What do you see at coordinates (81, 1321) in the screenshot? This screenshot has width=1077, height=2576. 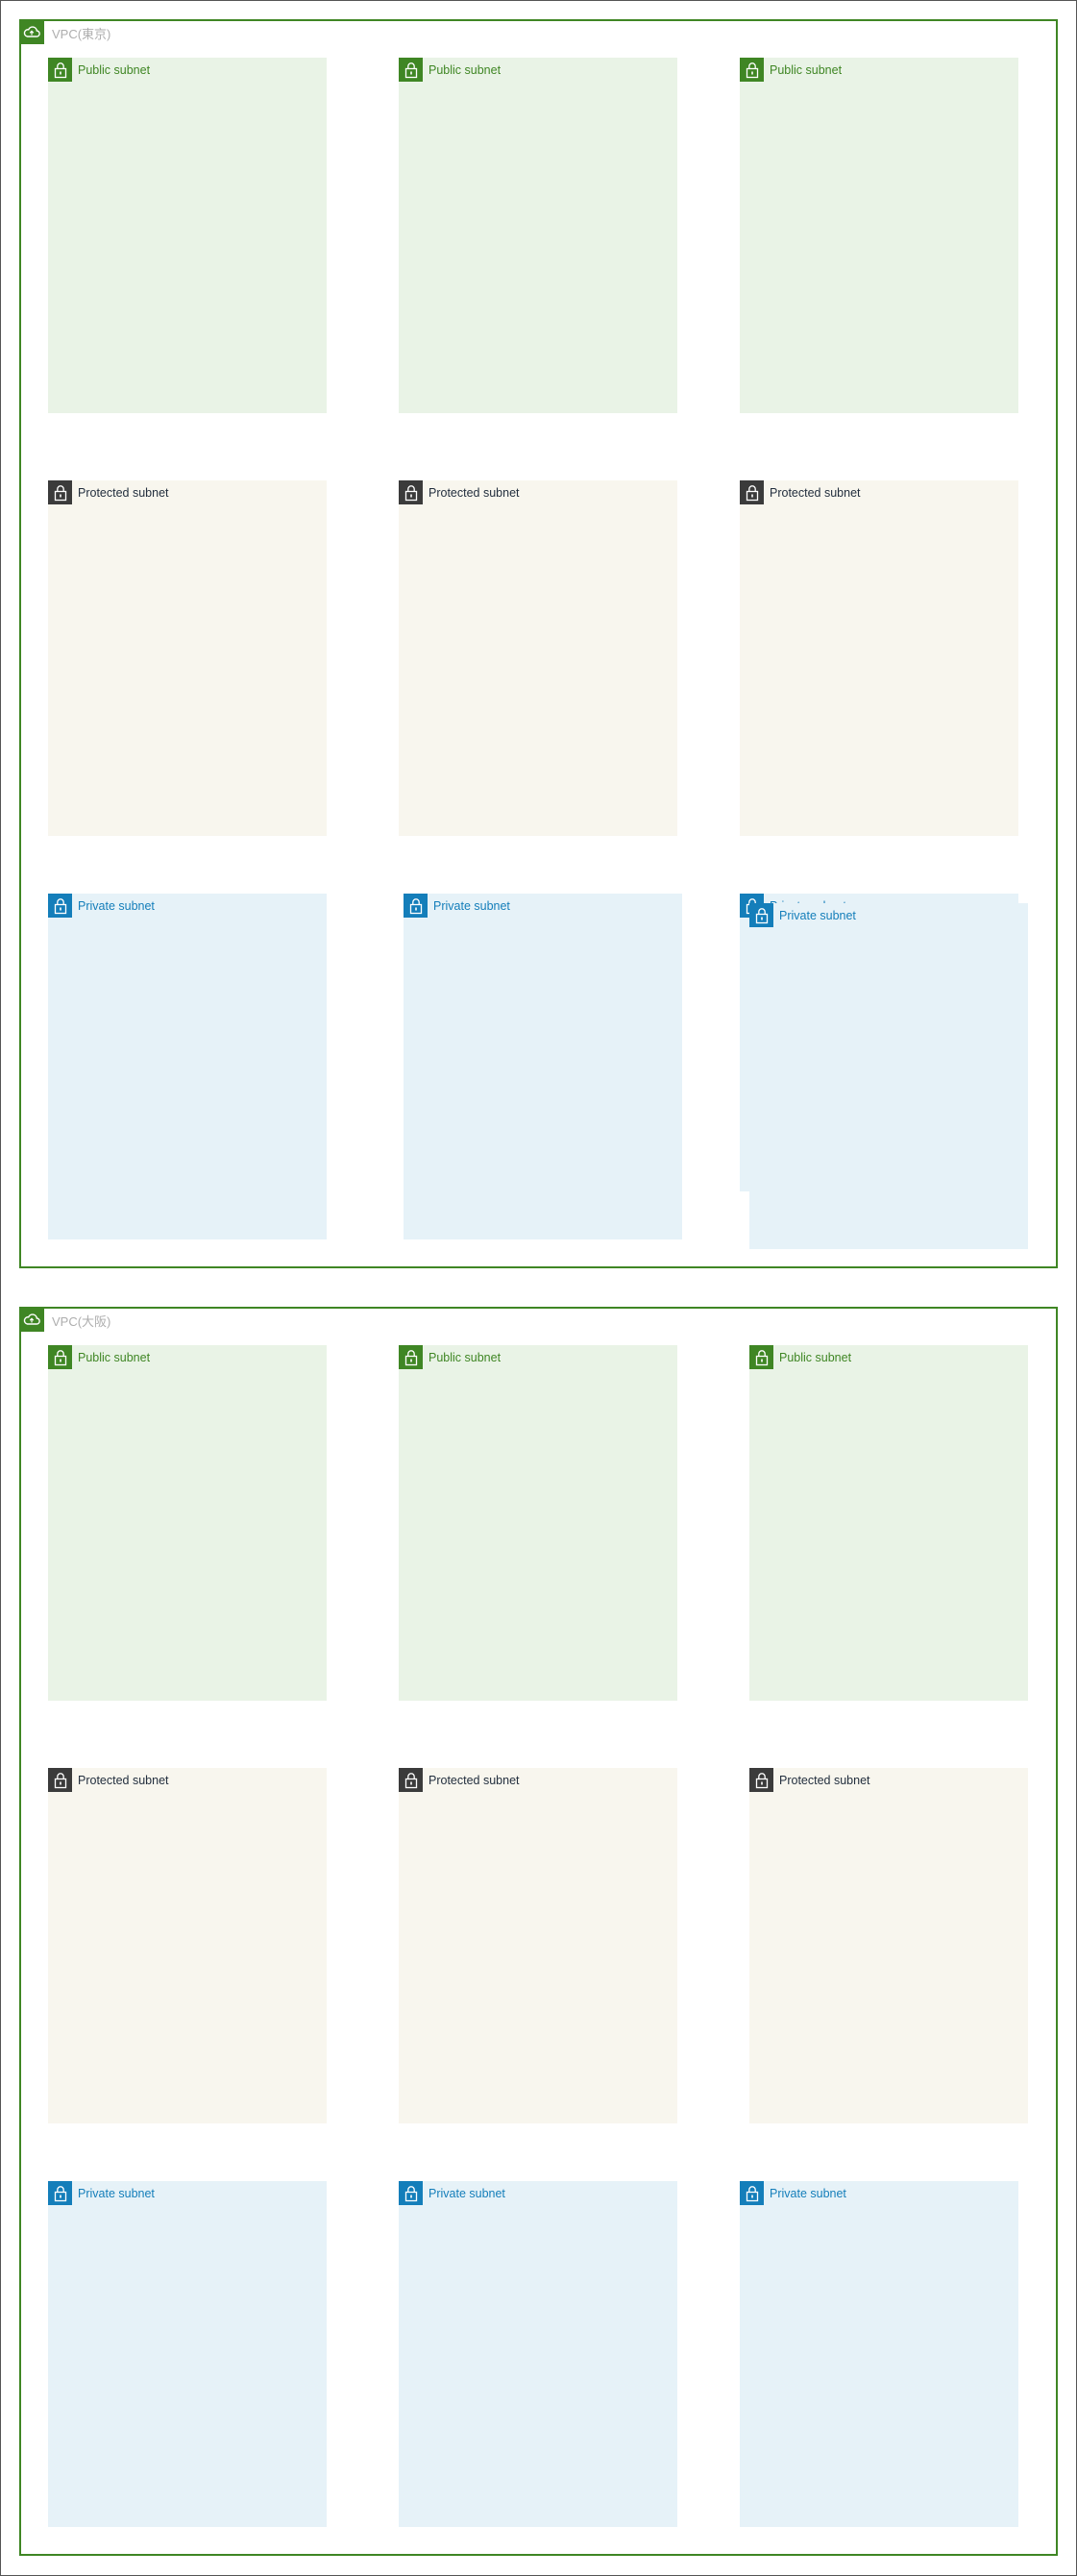 I see `vpc-label: VPC(大阪)` at bounding box center [81, 1321].